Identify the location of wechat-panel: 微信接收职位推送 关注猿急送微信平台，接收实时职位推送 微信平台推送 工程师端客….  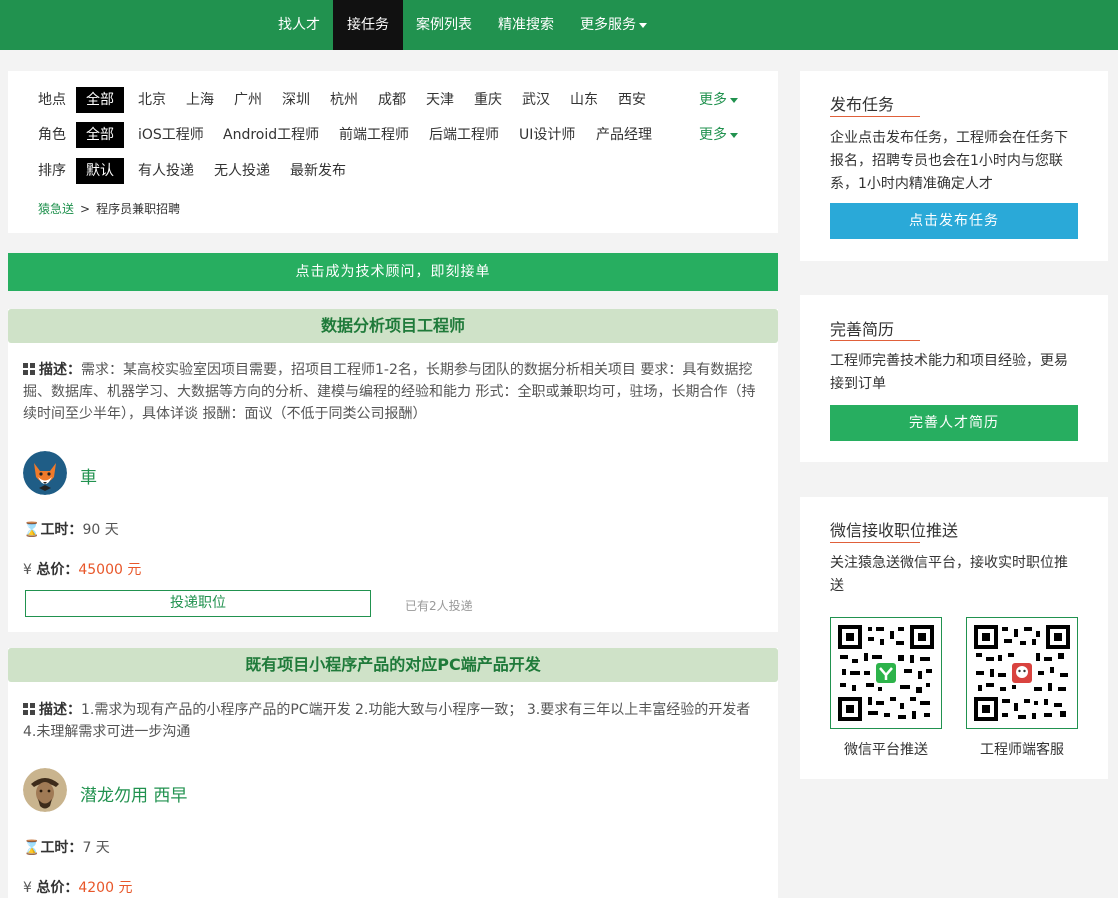
(954, 638).